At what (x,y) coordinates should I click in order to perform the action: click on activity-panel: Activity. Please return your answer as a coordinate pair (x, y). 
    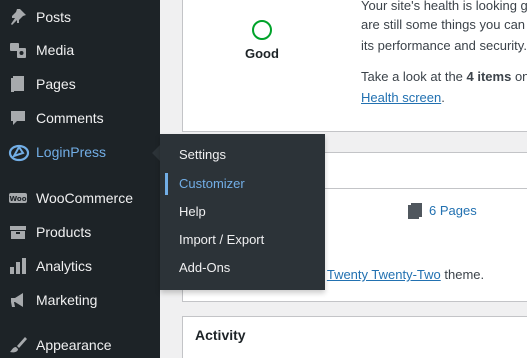
    Looking at the image, I should click on (354, 337).